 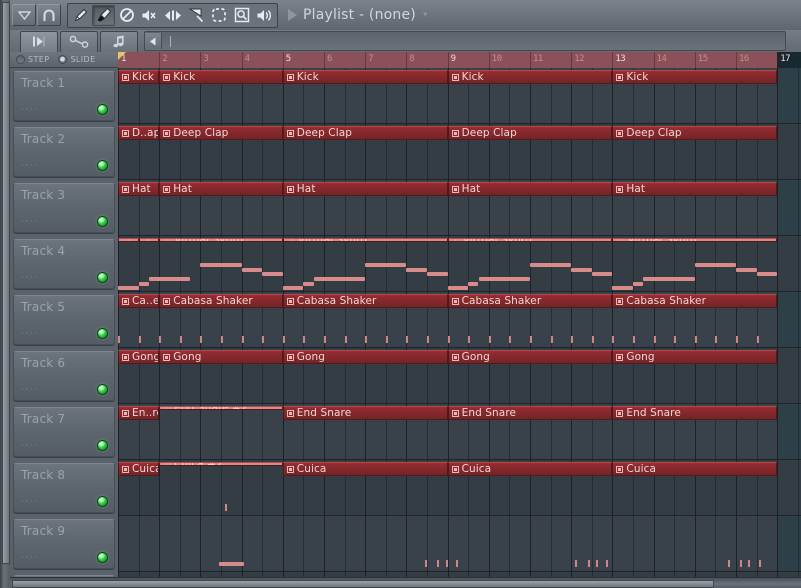 I want to click on track-header: Track 3 ····, so click(x=64, y=208).